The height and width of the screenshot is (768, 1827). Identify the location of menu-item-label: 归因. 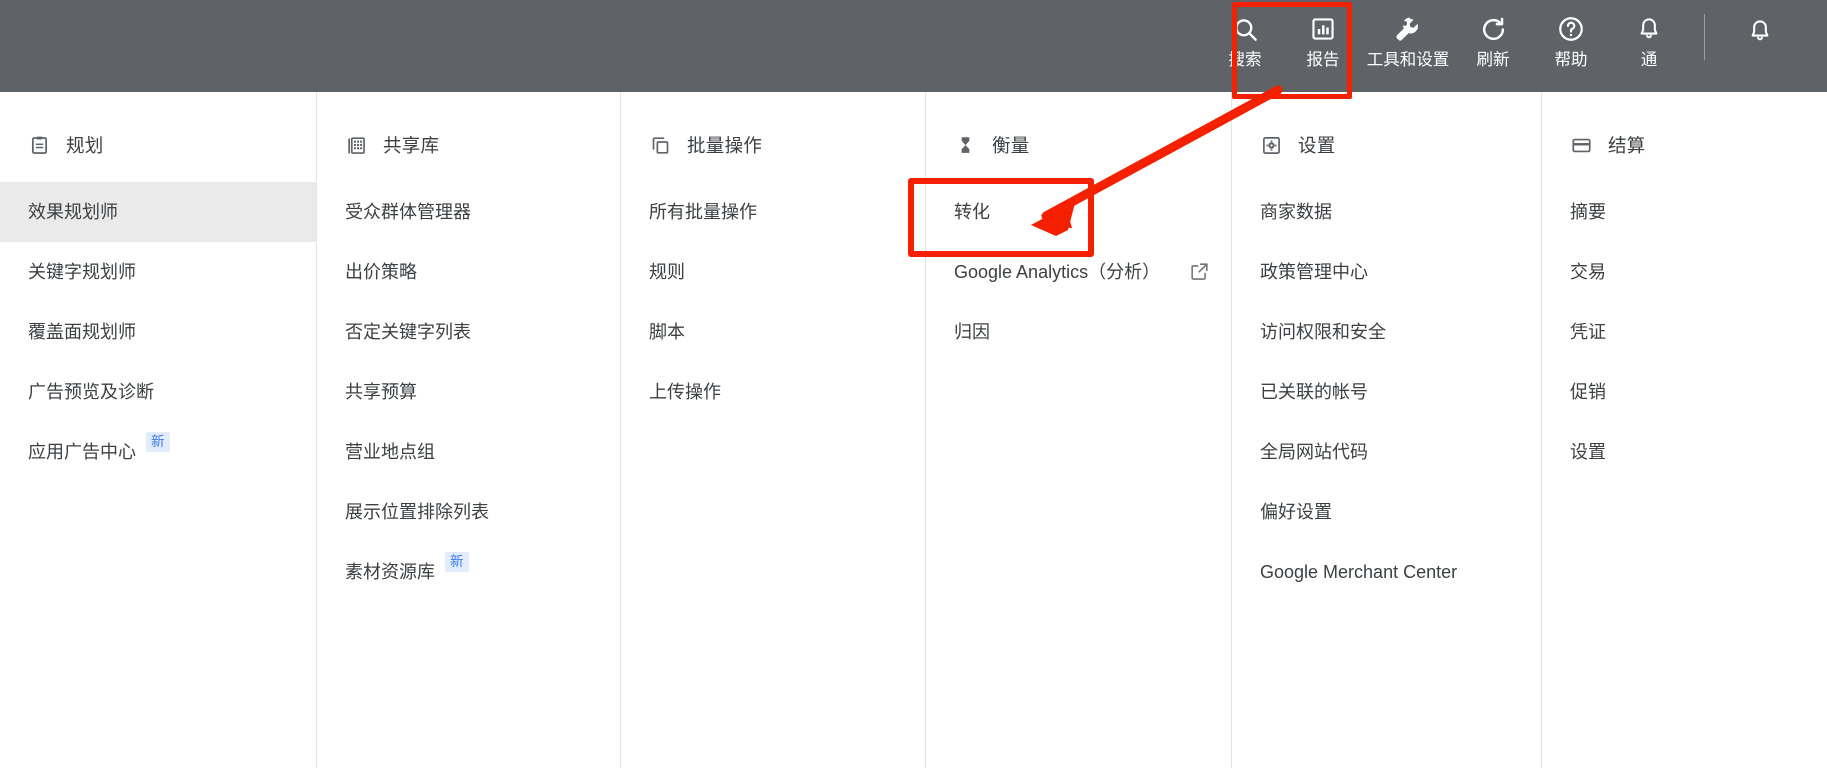
(972, 332).